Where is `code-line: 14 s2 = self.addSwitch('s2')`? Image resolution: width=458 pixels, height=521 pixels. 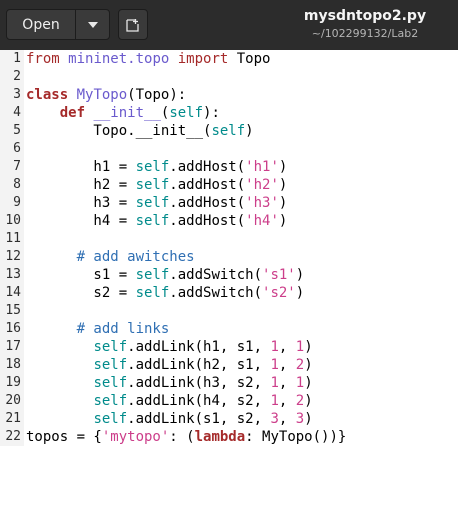 code-line: 14 s2 = self.addSwitch('s2') is located at coordinates (229, 293).